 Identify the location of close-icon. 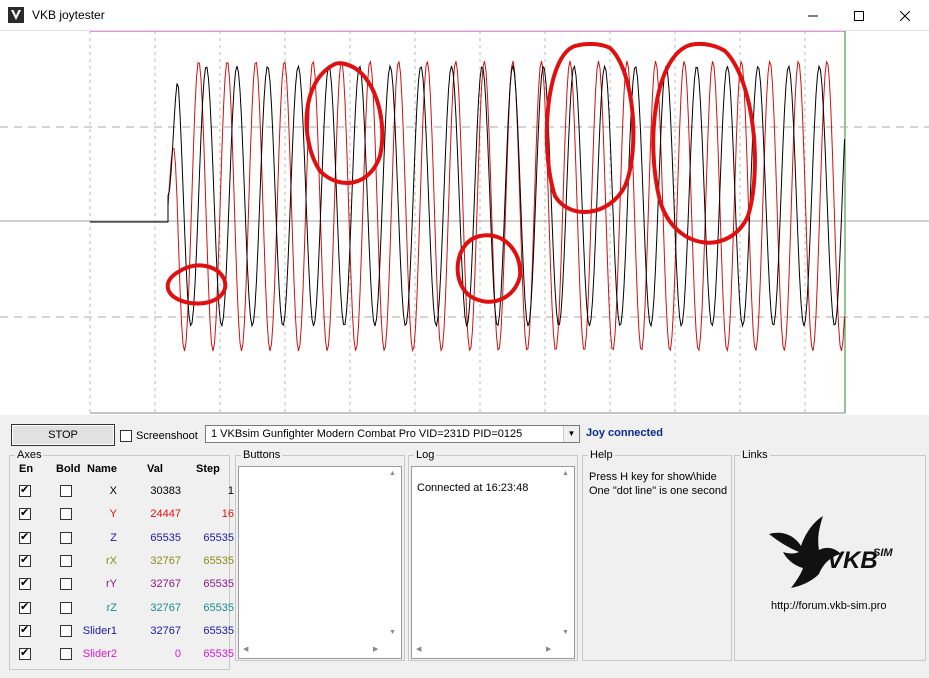
(905, 15).